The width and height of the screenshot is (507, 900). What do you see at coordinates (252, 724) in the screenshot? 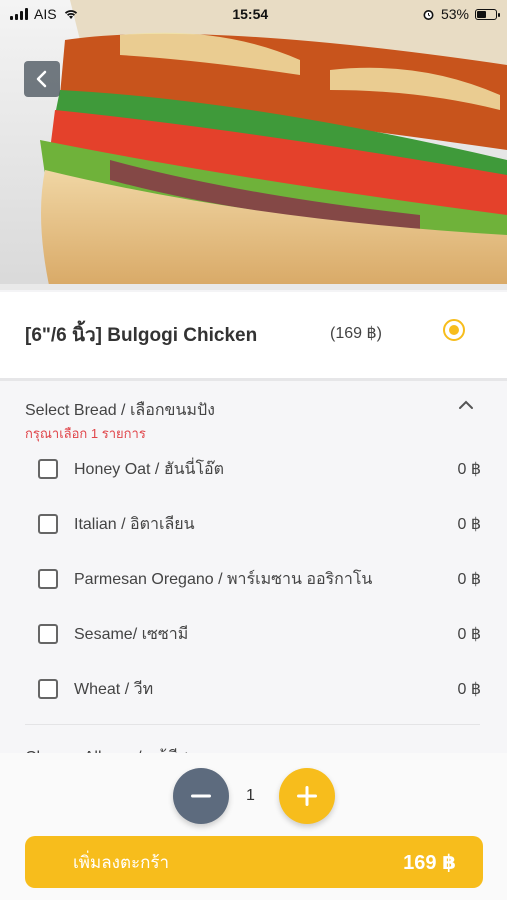
I see `option-separator` at bounding box center [252, 724].